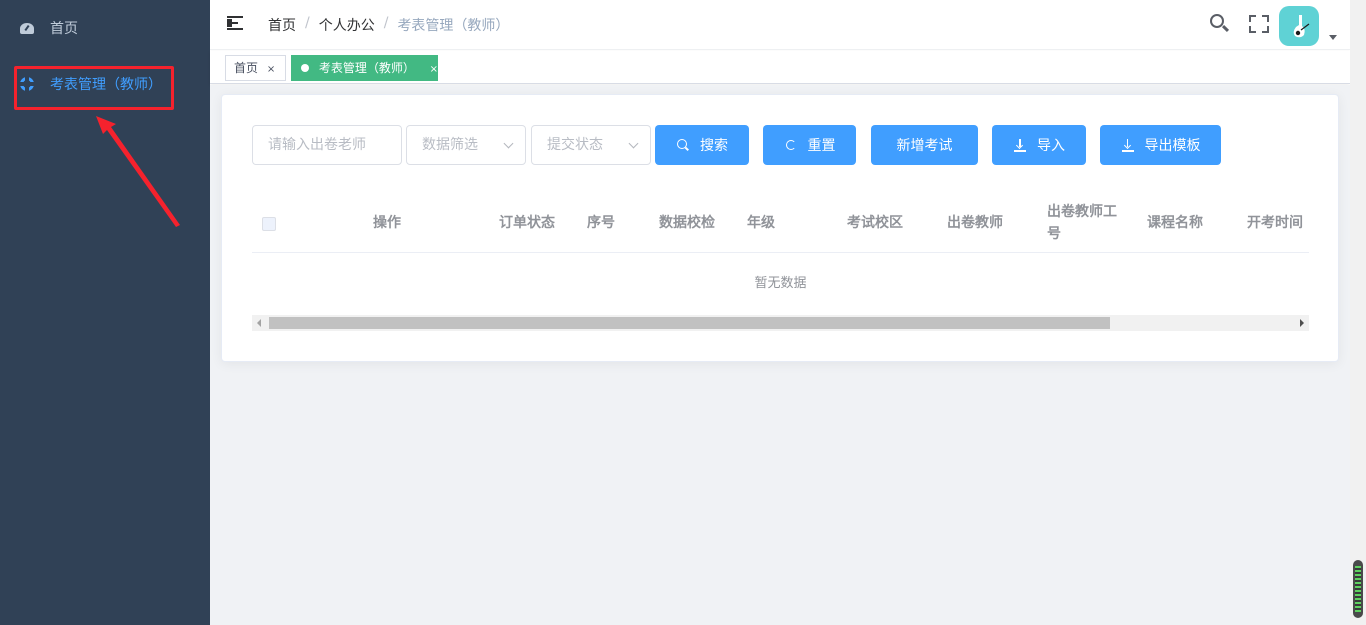 Image resolution: width=1366 pixels, height=625 pixels. Describe the element at coordinates (975, 223) in the screenshot. I see `column-header: 出卷教师` at that location.